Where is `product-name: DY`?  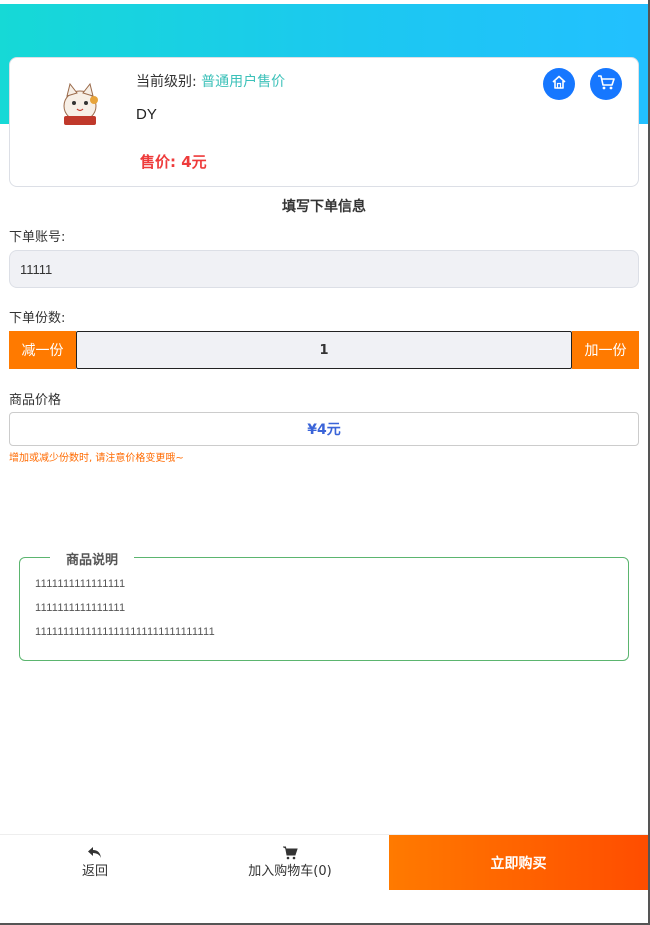
product-name: DY is located at coordinates (146, 114).